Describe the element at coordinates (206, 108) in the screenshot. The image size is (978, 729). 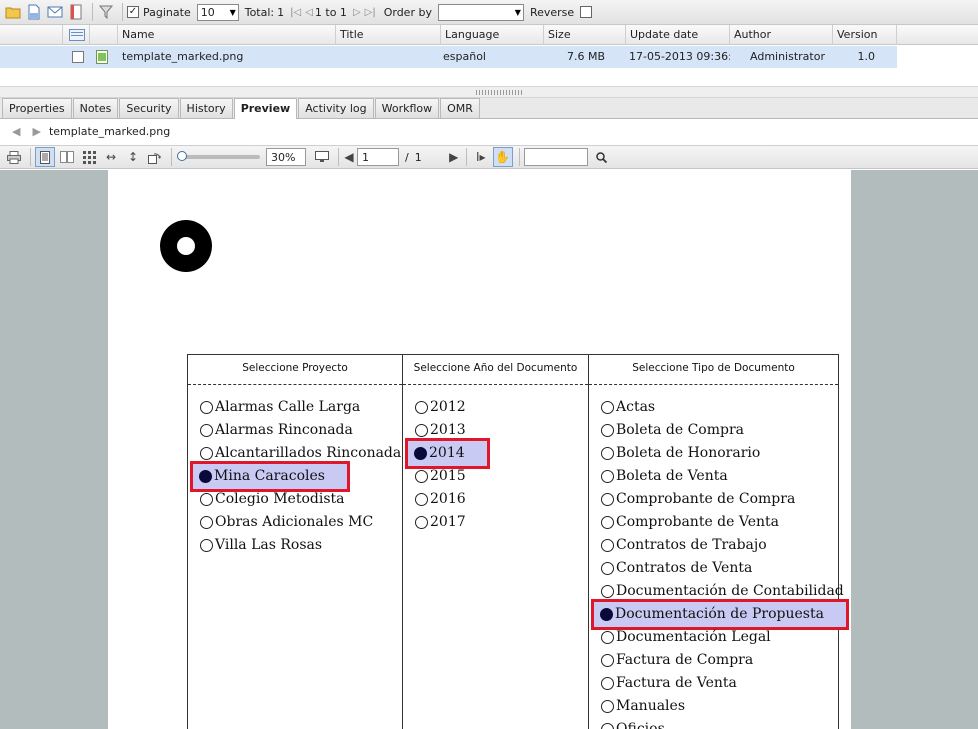
I see `tab-history: History` at that location.